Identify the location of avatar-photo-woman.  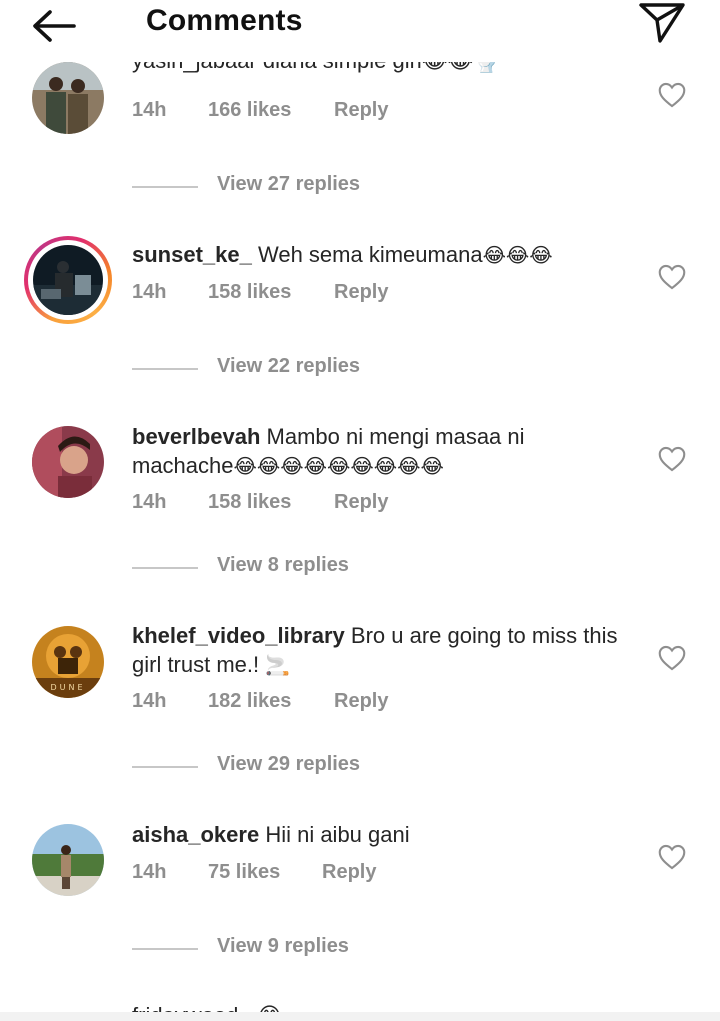
(68, 462).